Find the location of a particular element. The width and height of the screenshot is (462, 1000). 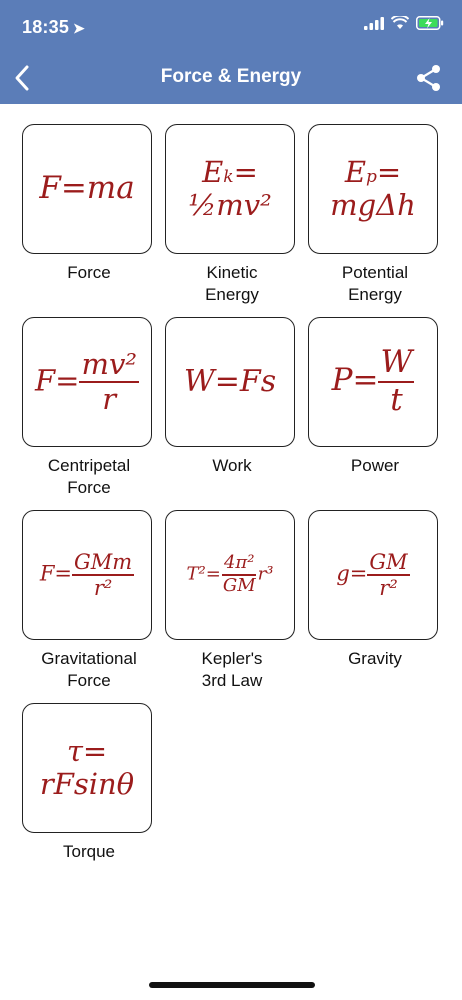

formula-label: Work is located at coordinates (232, 466).